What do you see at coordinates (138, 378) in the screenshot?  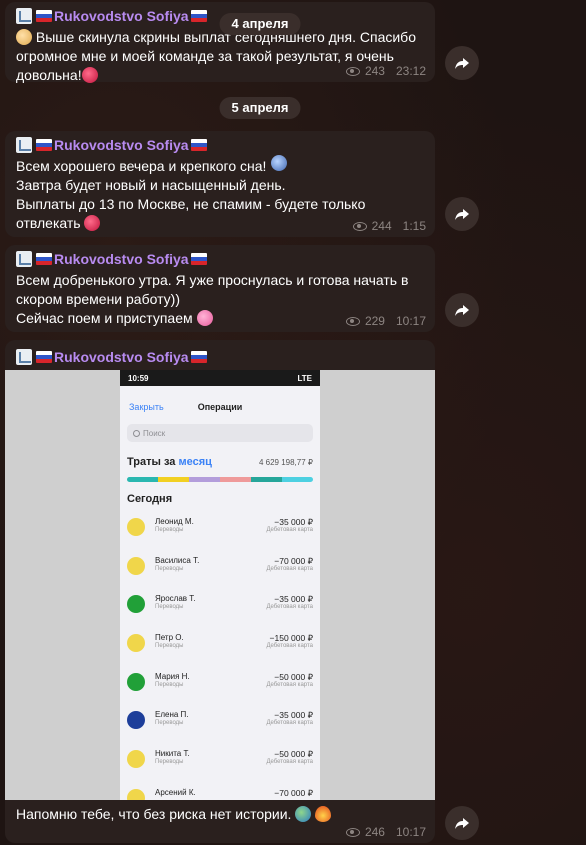 I see `phone-clock: 10:59` at bounding box center [138, 378].